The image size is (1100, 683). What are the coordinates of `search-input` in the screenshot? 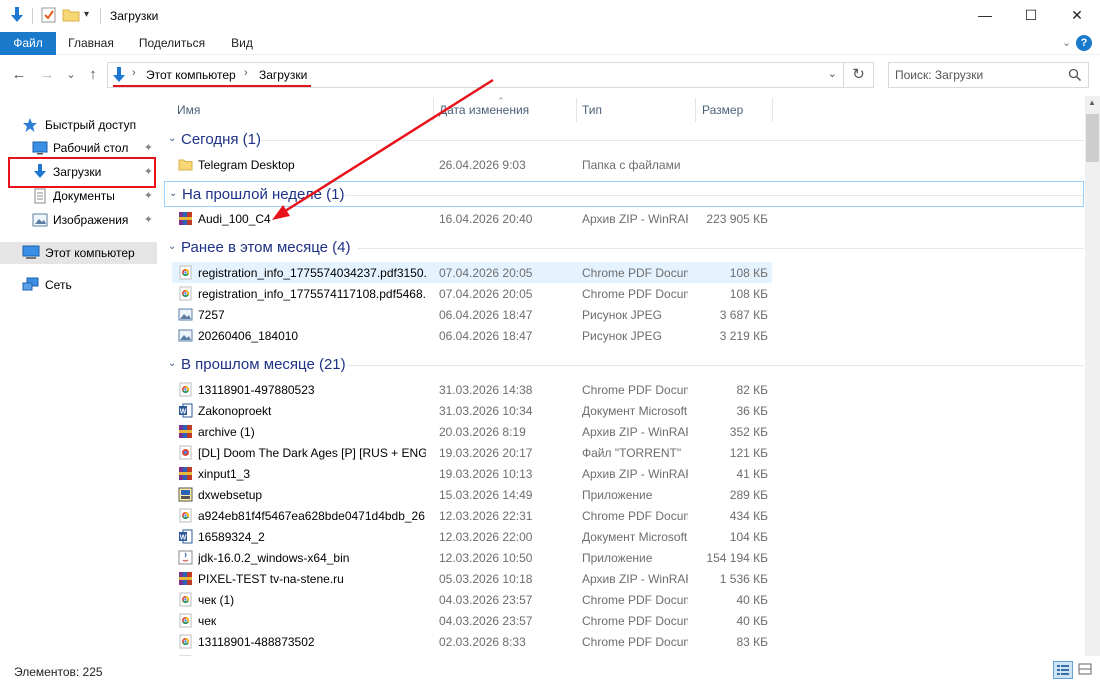 It's located at (980, 75).